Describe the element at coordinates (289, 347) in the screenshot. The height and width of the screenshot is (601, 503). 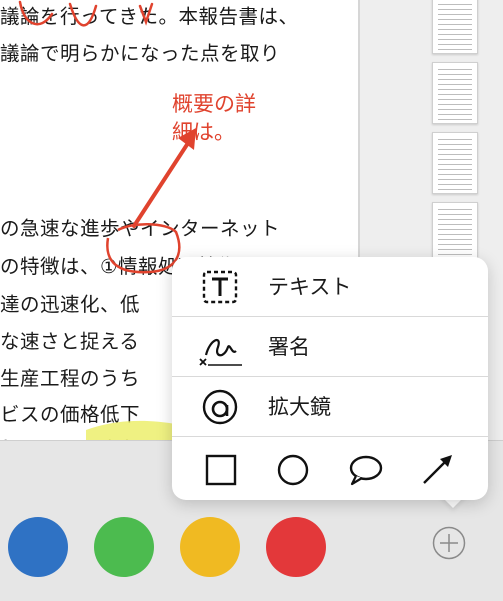
I see `menu-item-label: 署名` at that location.